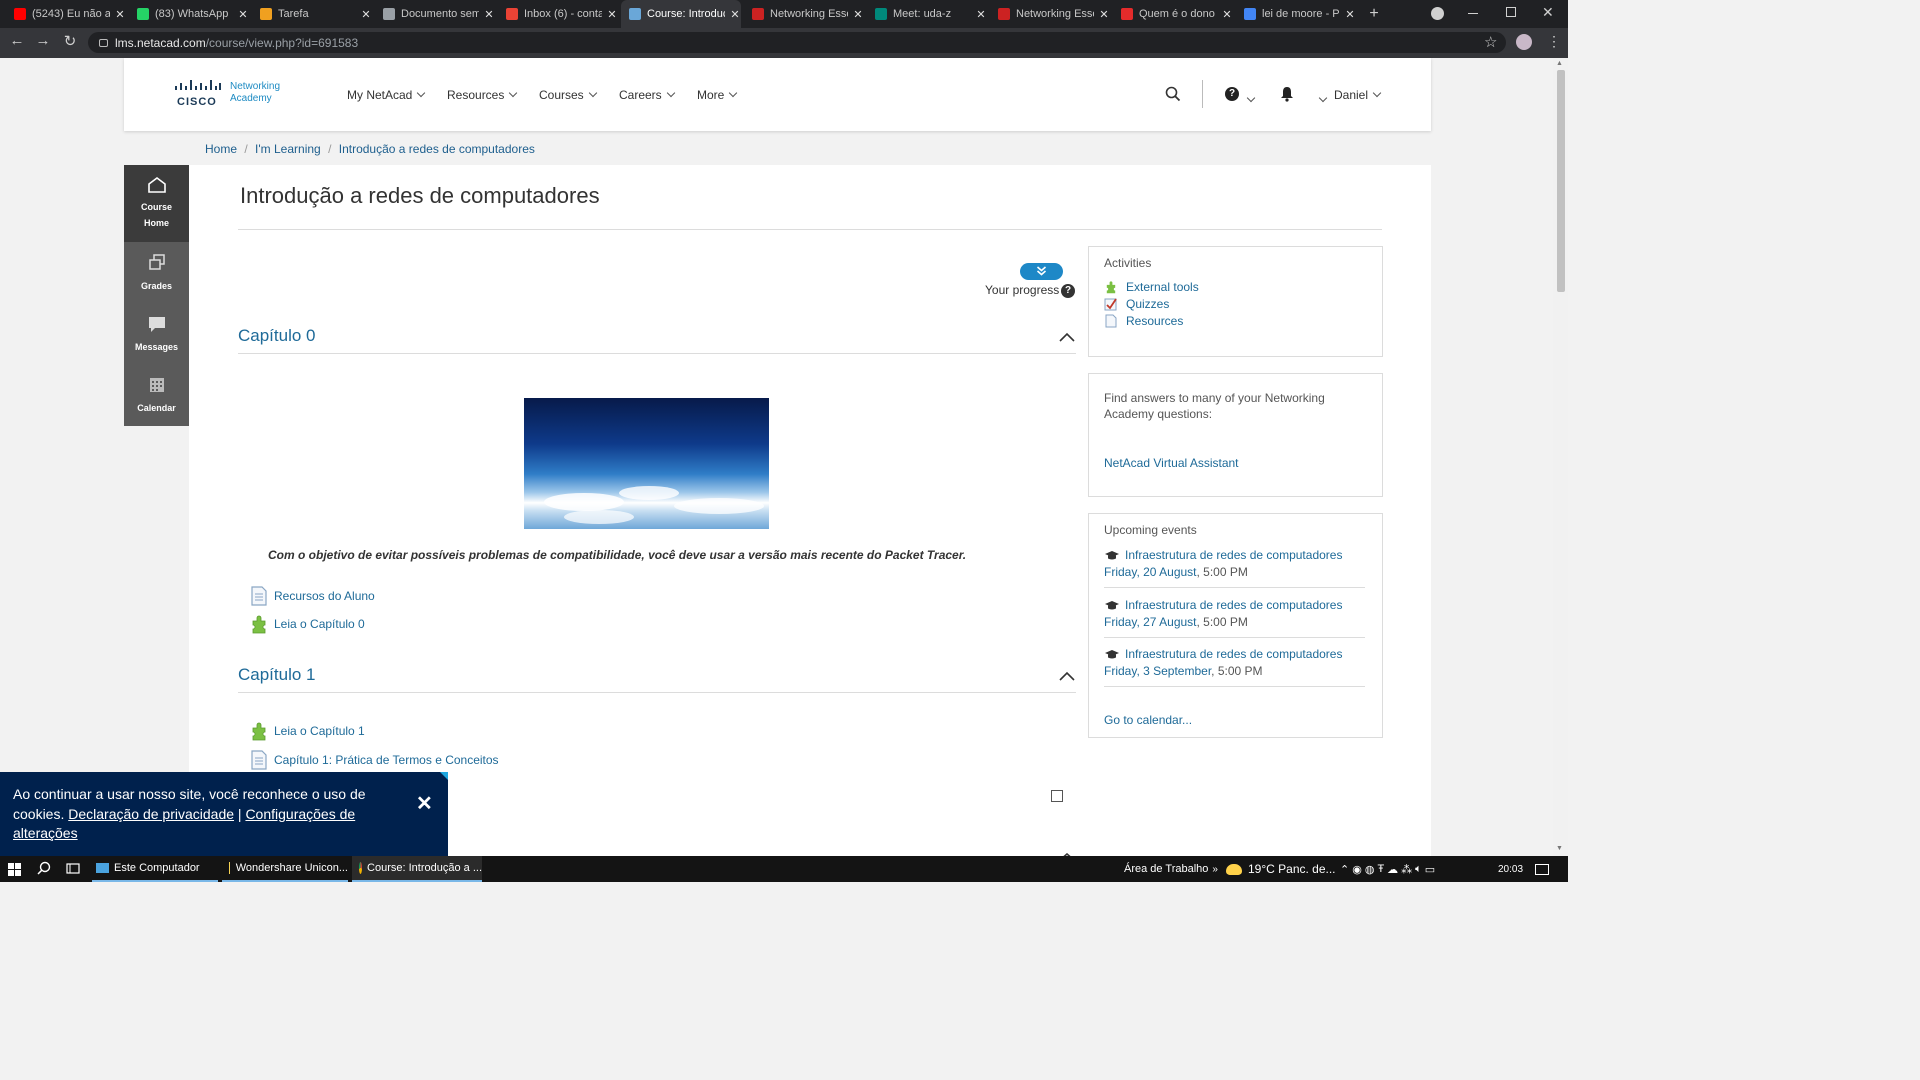  I want to click on browser-tab: Documento sem ✕, so click(435, 14).